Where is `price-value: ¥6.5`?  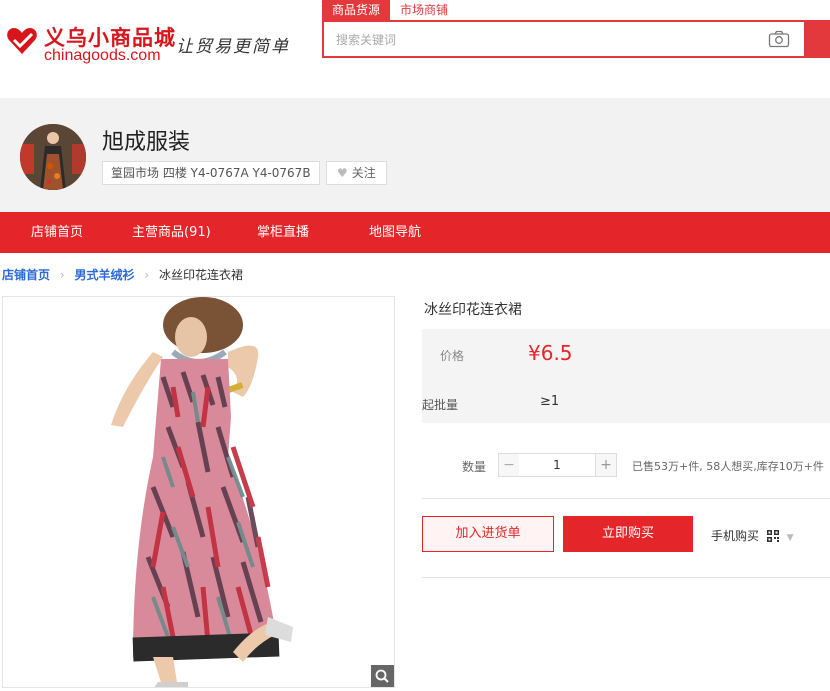 price-value: ¥6.5 is located at coordinates (550, 353).